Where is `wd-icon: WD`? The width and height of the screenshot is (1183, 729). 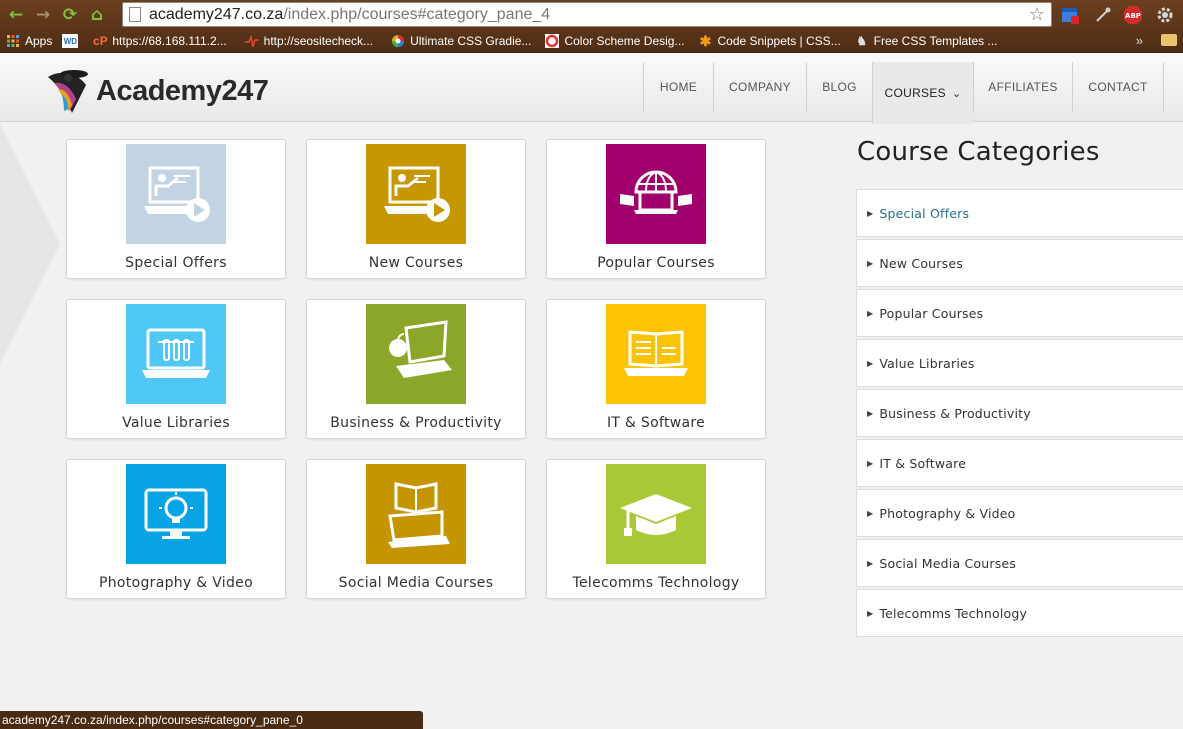
wd-icon: WD is located at coordinates (70, 41).